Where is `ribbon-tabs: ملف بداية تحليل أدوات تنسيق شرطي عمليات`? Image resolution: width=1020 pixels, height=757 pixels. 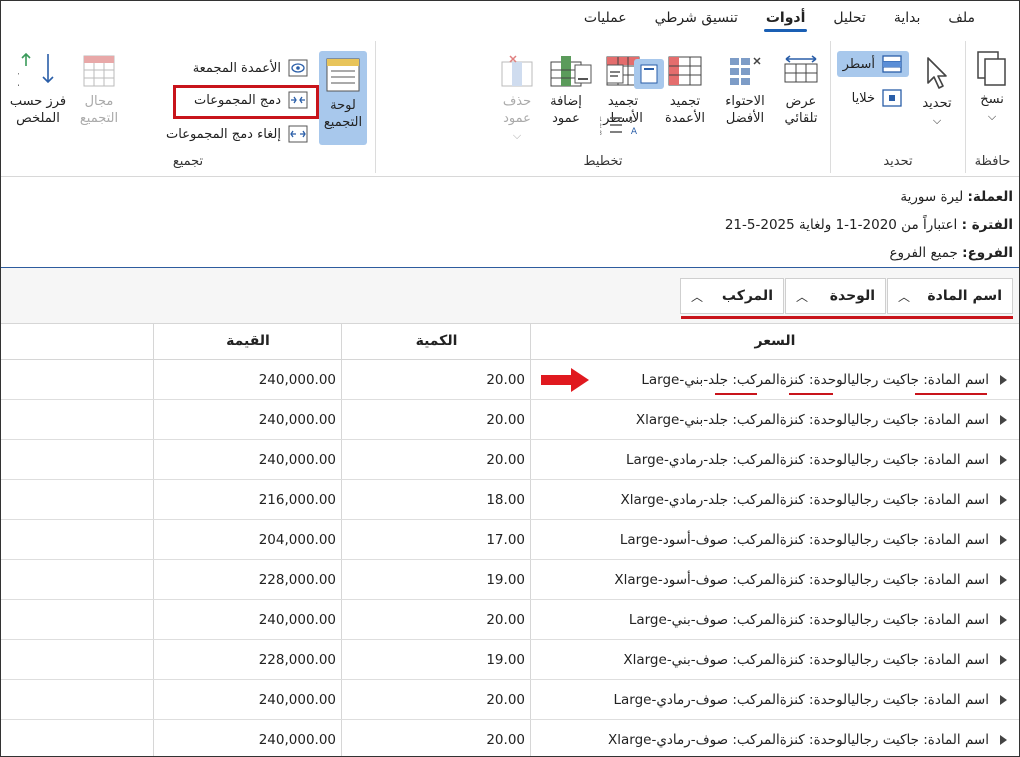 ribbon-tabs: ملف بداية تحليل أدوات تنسيق شرطي عمليات is located at coordinates (510, 18).